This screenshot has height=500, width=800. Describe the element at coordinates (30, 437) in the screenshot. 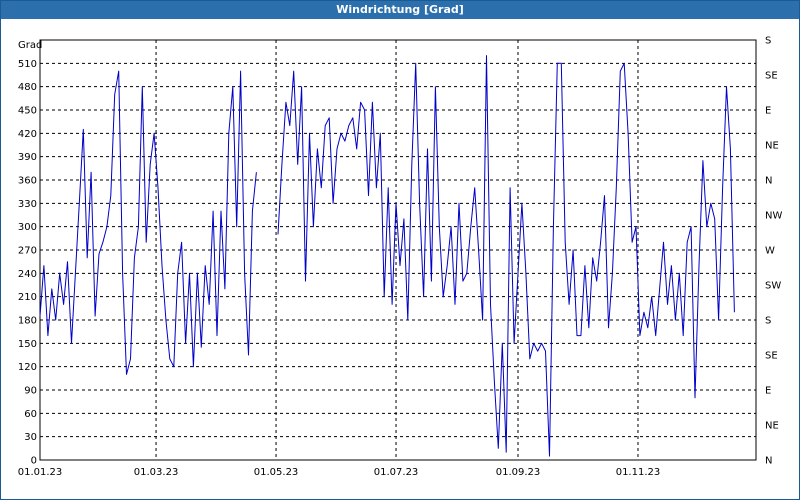

I see `y-tick-label: 30` at that location.